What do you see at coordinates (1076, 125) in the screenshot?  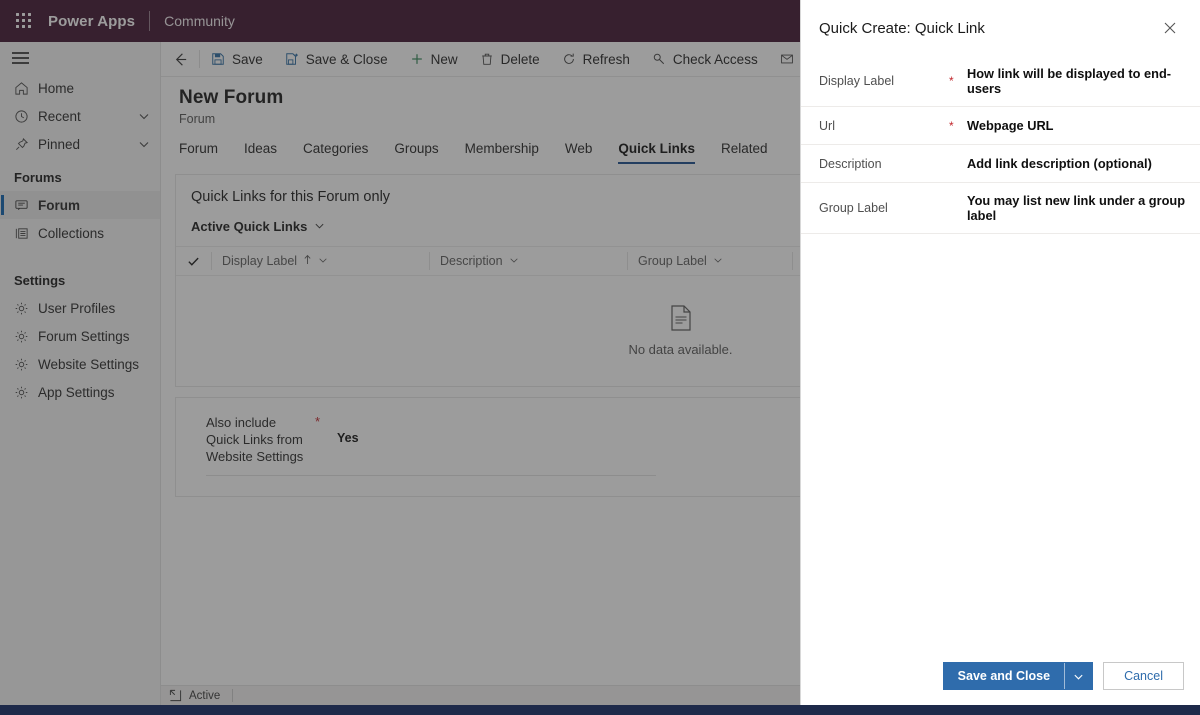 I see `url-input: Webpage URL` at bounding box center [1076, 125].